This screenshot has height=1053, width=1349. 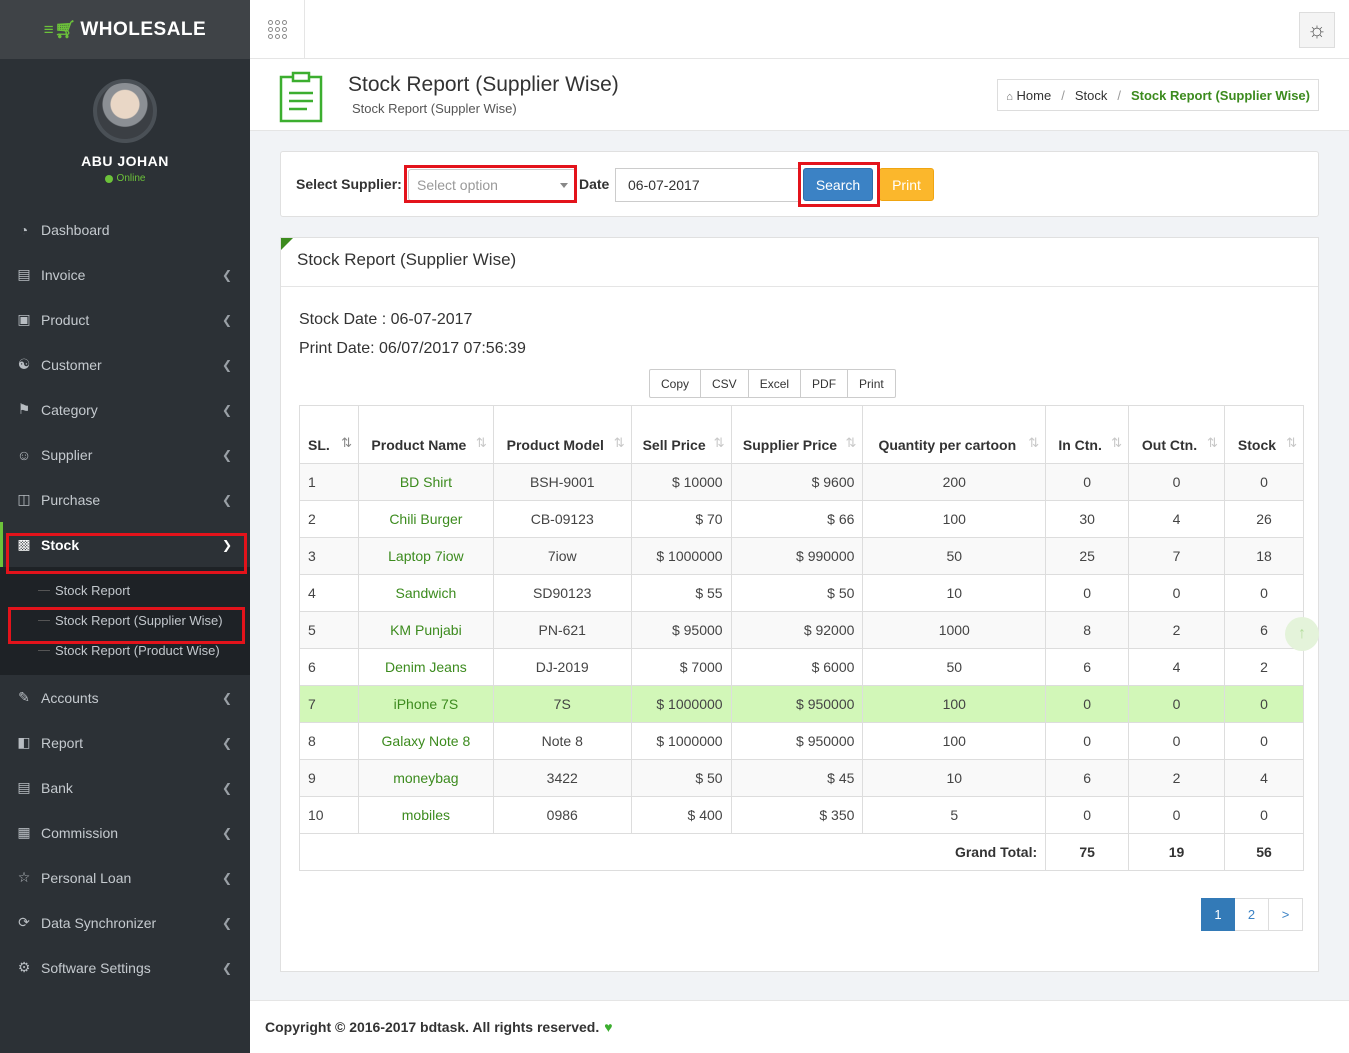 What do you see at coordinates (425, 741) in the screenshot?
I see `cell-product-name: Galaxy Note 8` at bounding box center [425, 741].